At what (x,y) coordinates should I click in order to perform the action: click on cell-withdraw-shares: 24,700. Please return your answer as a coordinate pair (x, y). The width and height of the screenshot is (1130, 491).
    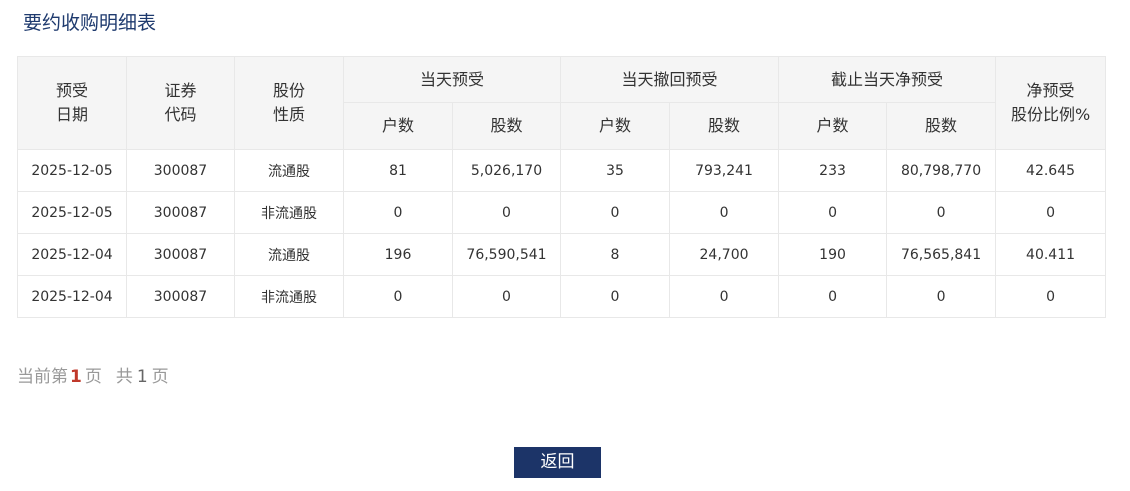
    Looking at the image, I should click on (724, 254).